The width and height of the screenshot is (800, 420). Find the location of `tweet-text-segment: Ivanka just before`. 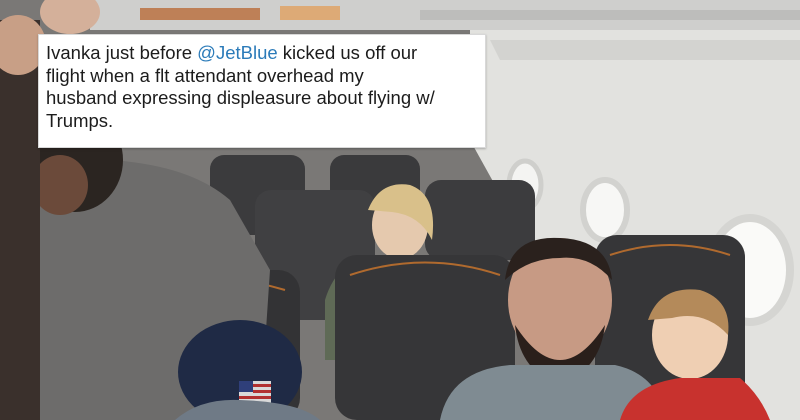

tweet-text-segment: Ivanka just before is located at coordinates (122, 52).